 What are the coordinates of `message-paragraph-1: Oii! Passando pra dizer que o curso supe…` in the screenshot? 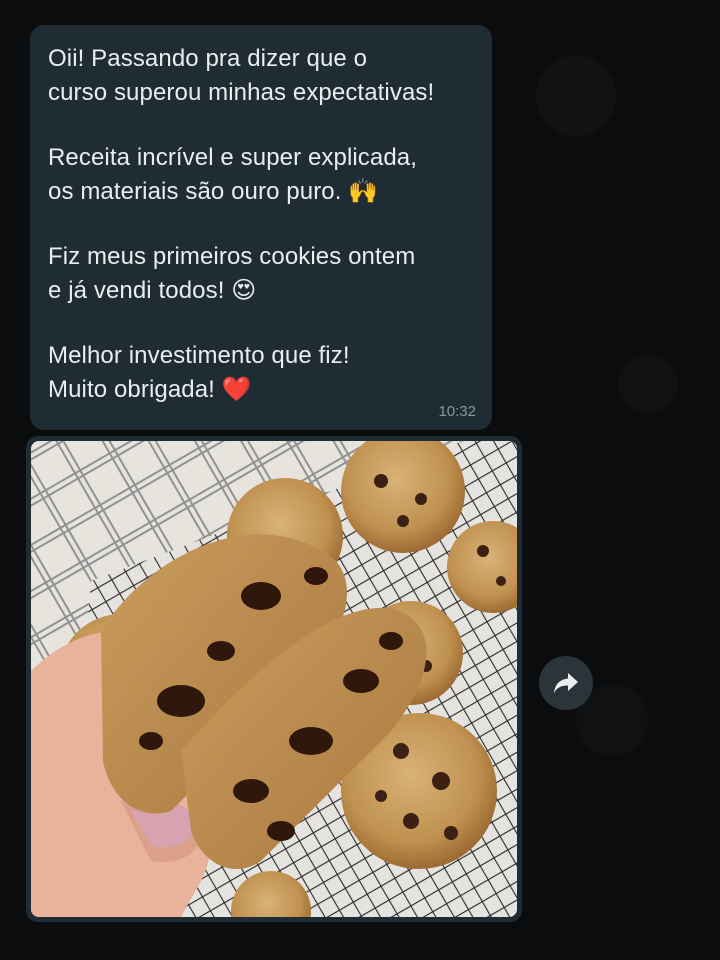 It's located at (241, 75).